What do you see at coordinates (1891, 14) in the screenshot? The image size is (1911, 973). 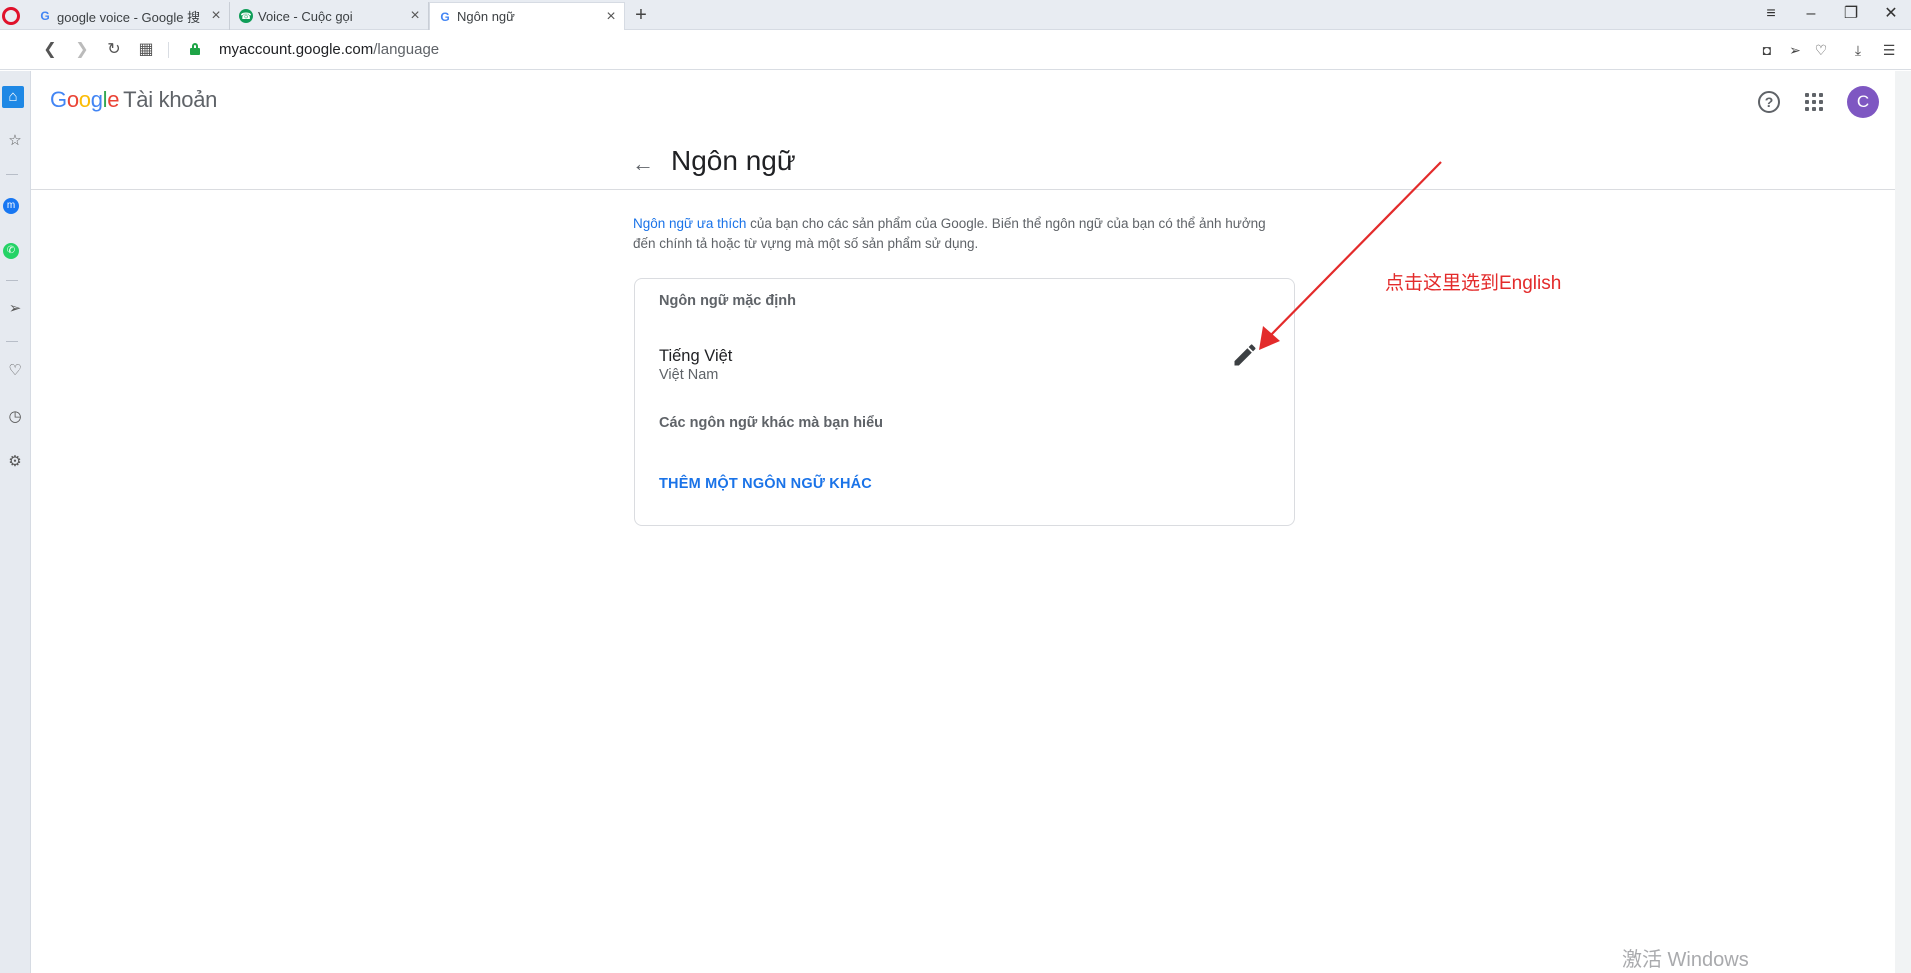 I see `close-window-icon: ✕` at bounding box center [1891, 14].